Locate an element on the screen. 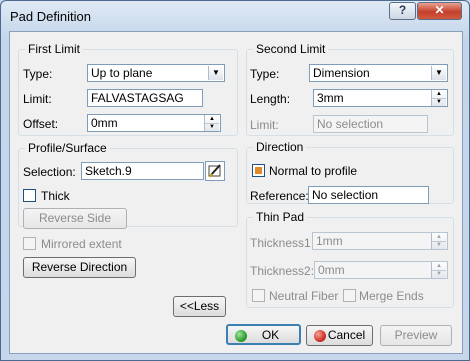 Image resolution: width=470 pixels, height=361 pixels. second-limit-title: Second Limit is located at coordinates (291, 49).